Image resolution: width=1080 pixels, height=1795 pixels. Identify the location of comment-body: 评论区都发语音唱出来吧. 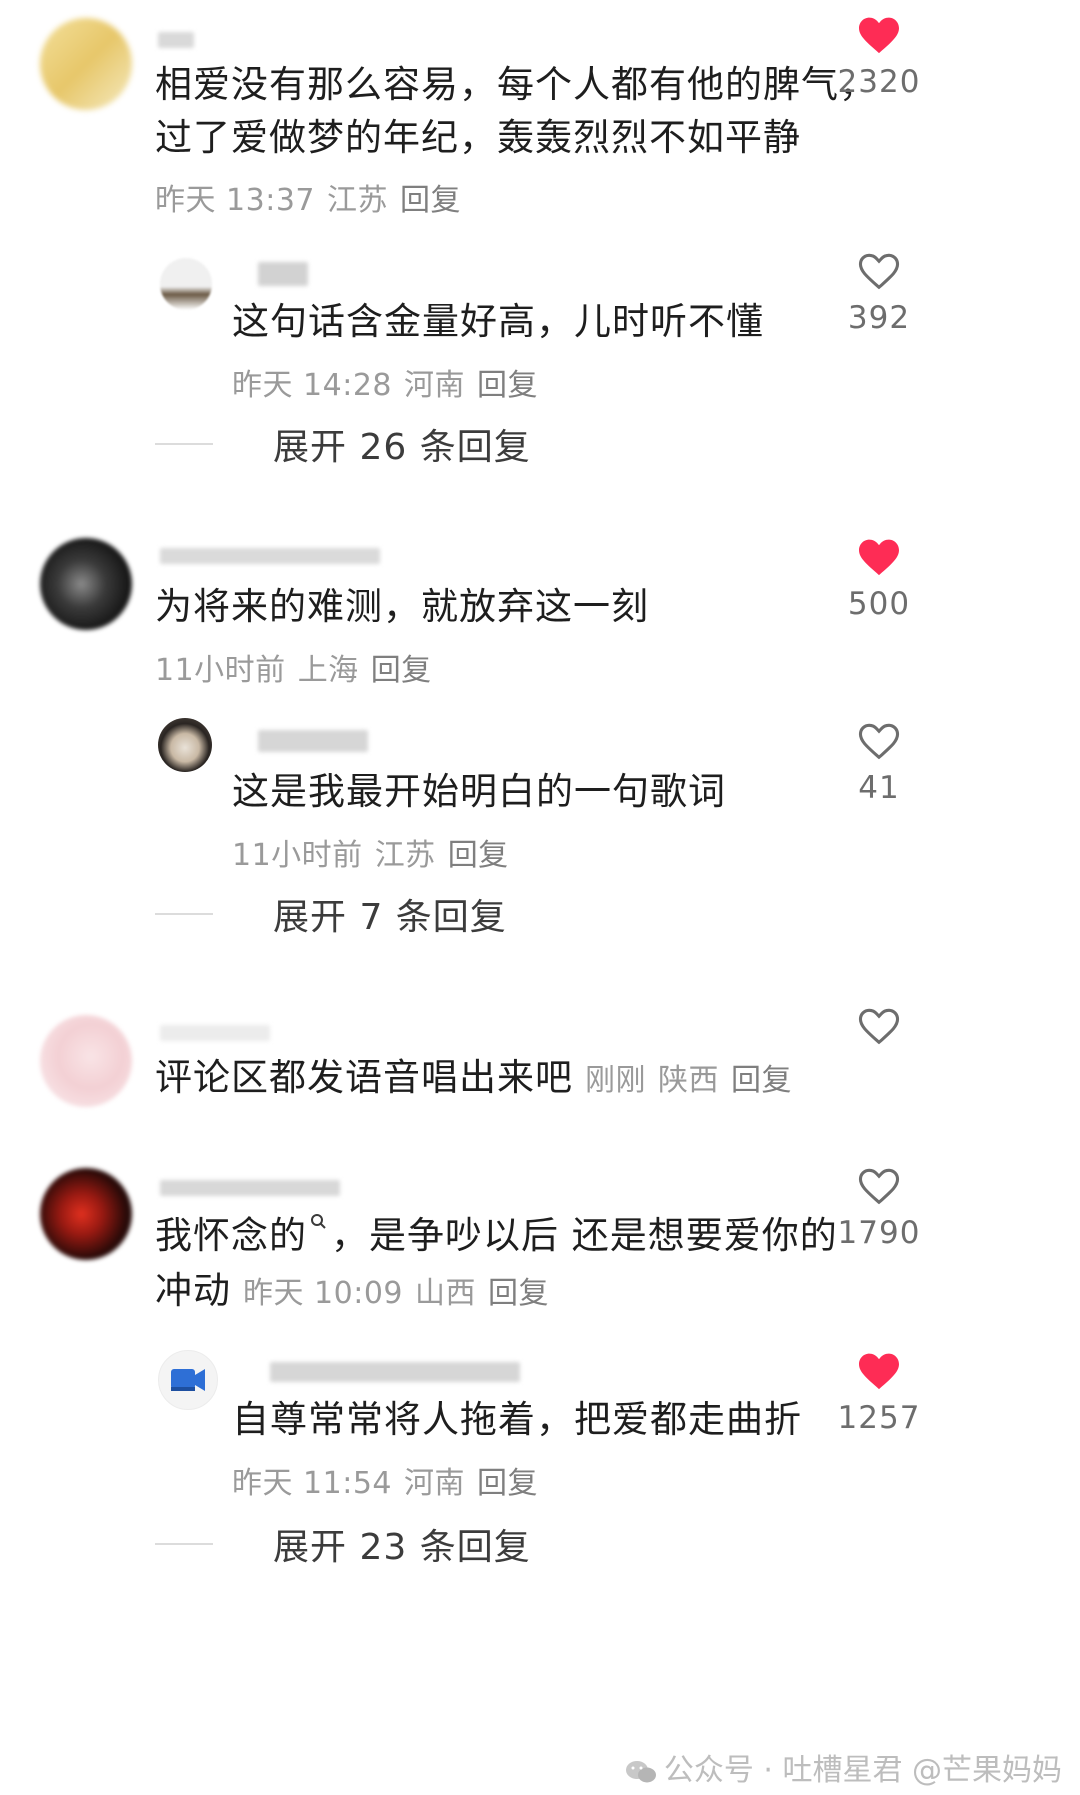
(364, 1077).